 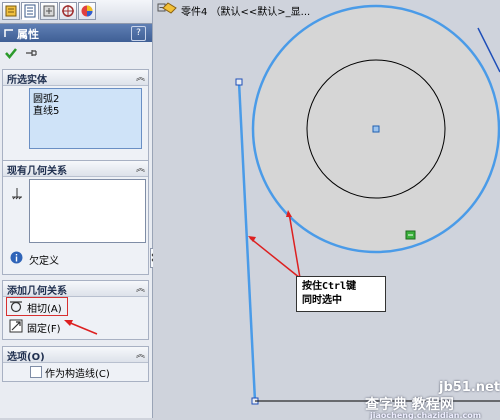 I want to click on fix-icon, so click(x=16, y=326).